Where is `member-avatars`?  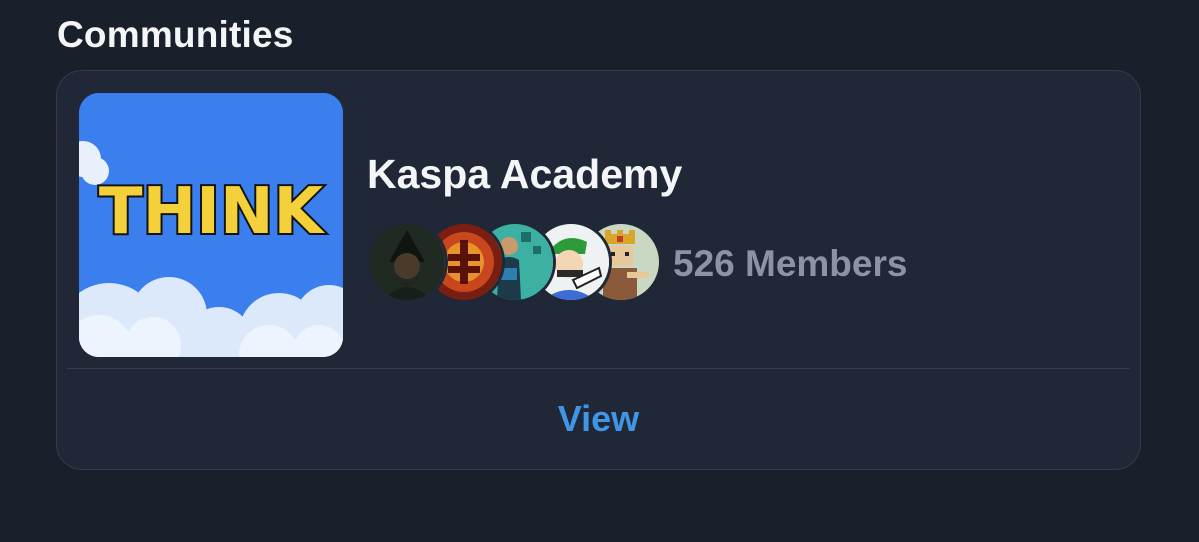
member-avatars is located at coordinates (514, 263).